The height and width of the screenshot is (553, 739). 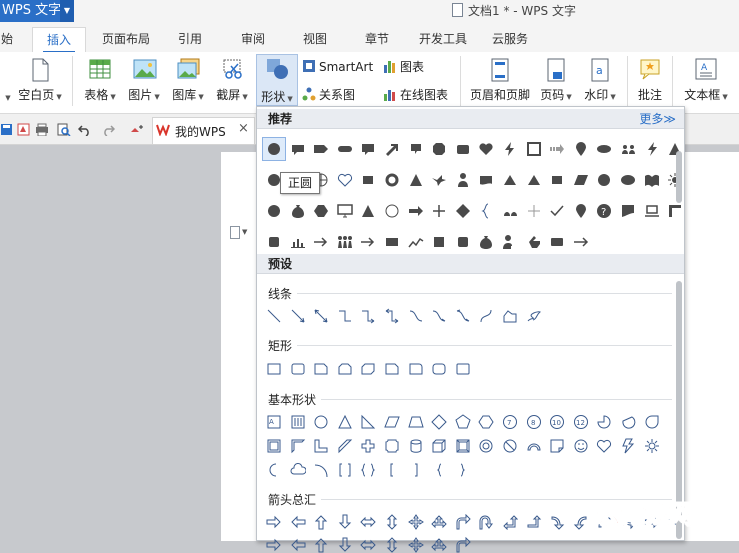 What do you see at coordinates (463, 369) in the screenshot?
I see `round-diagonal-rect-shape` at bounding box center [463, 369].